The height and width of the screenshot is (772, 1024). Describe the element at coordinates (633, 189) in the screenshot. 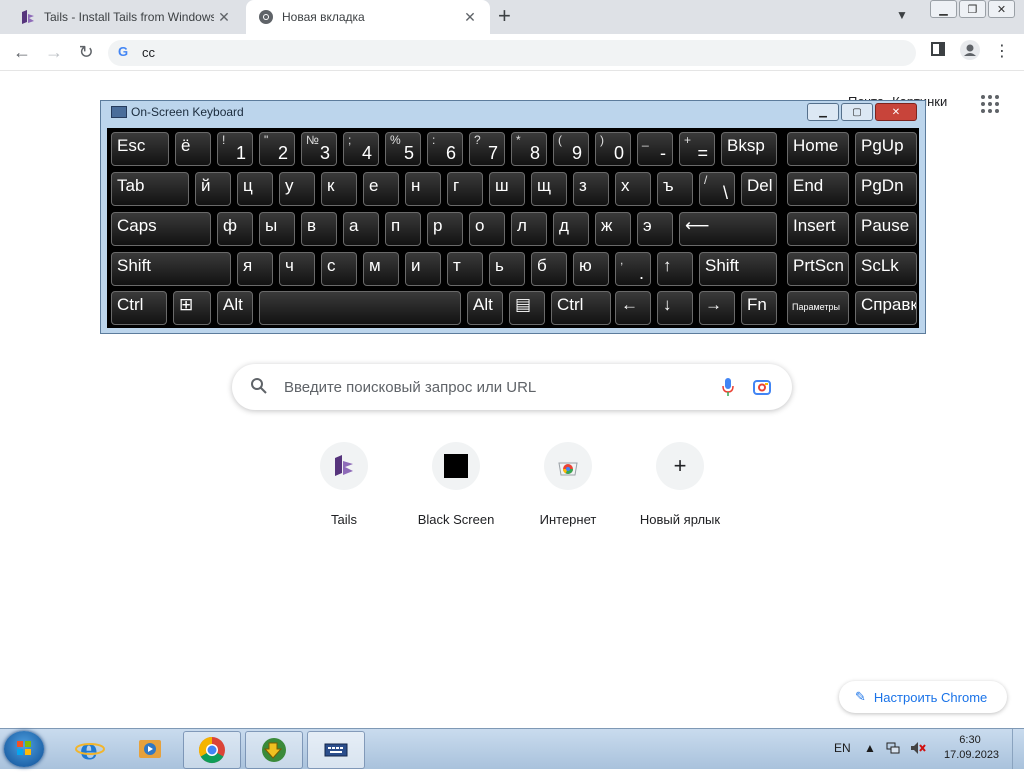

I see `key-х: х` at that location.